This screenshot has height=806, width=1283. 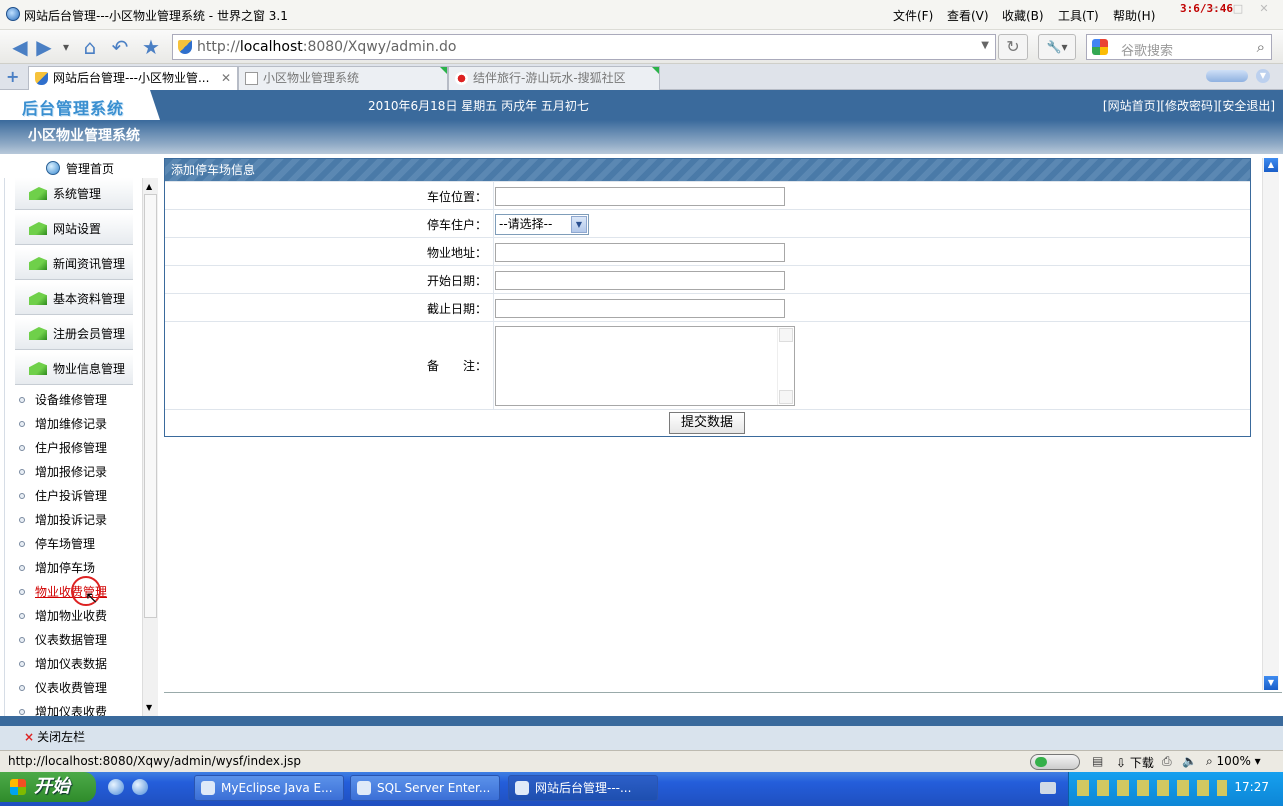 What do you see at coordinates (493, 279) in the screenshot?
I see `column-divider` at bounding box center [493, 279].